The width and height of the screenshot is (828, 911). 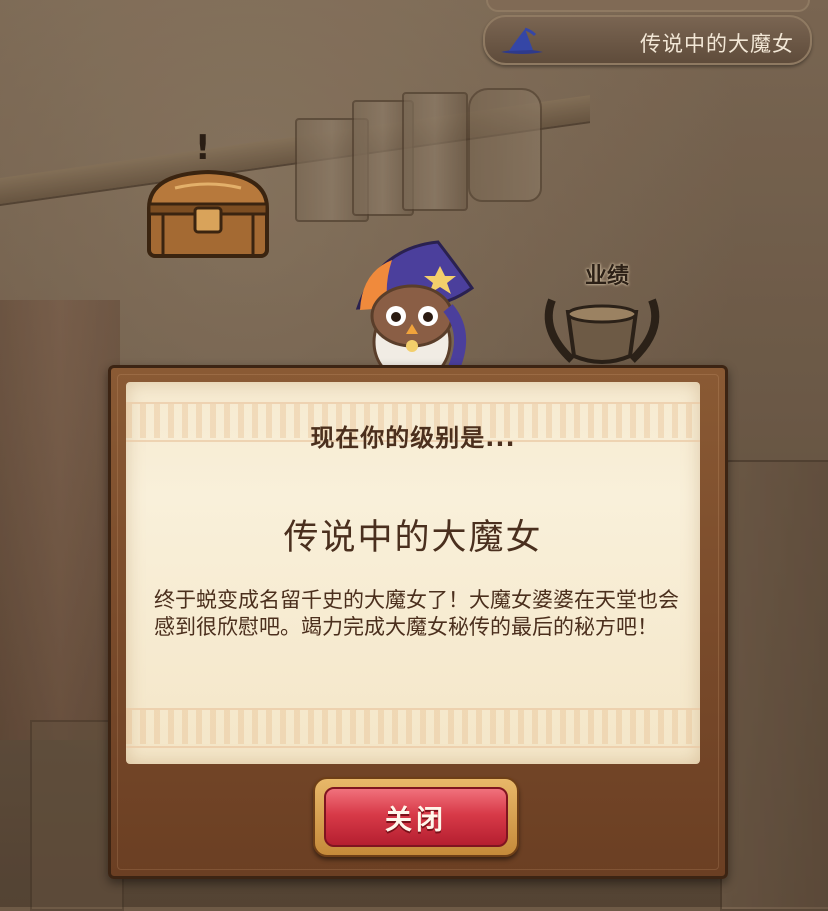 What do you see at coordinates (208, 214) in the screenshot?
I see `treasure-chest-icon` at bounding box center [208, 214].